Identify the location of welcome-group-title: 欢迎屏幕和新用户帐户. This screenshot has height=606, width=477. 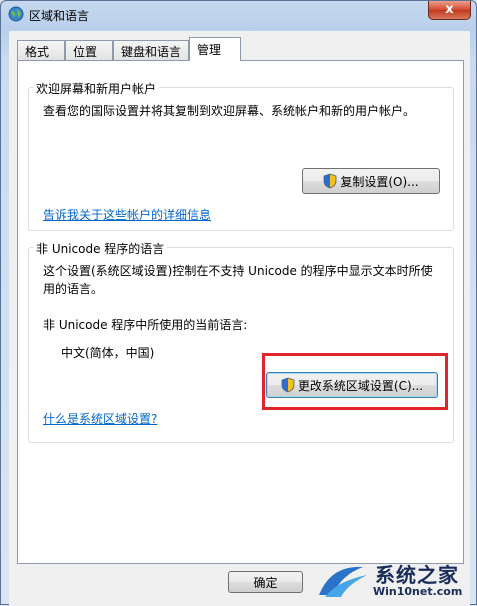
(96, 88).